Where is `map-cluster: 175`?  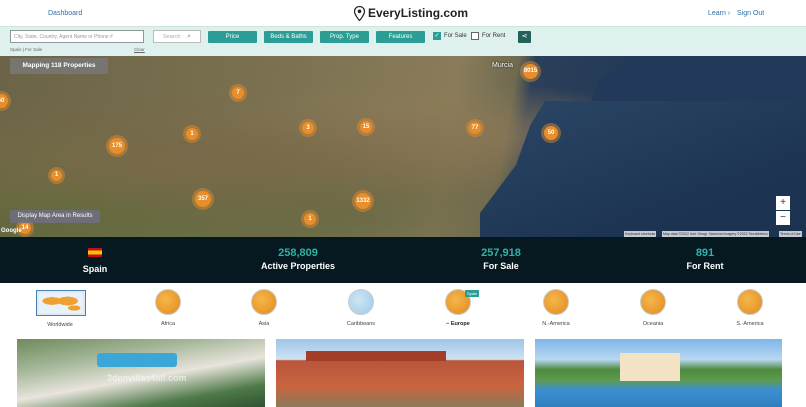
map-cluster: 175 is located at coordinates (117, 146).